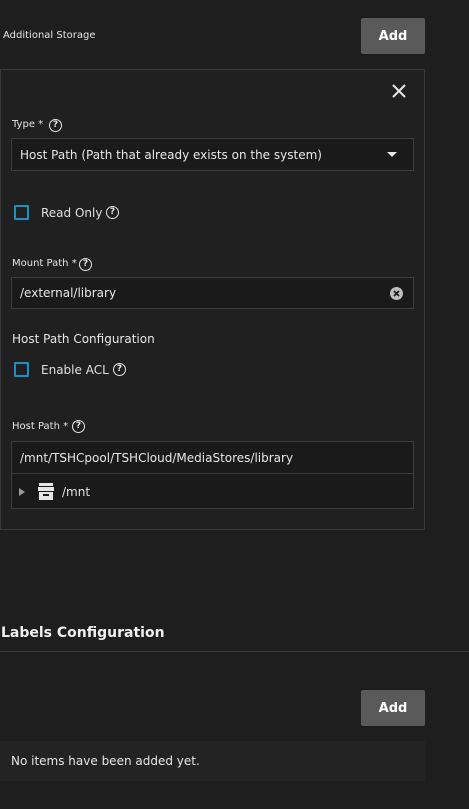  Describe the element at coordinates (72, 213) in the screenshot. I see `read-only-label: Read Only` at that location.